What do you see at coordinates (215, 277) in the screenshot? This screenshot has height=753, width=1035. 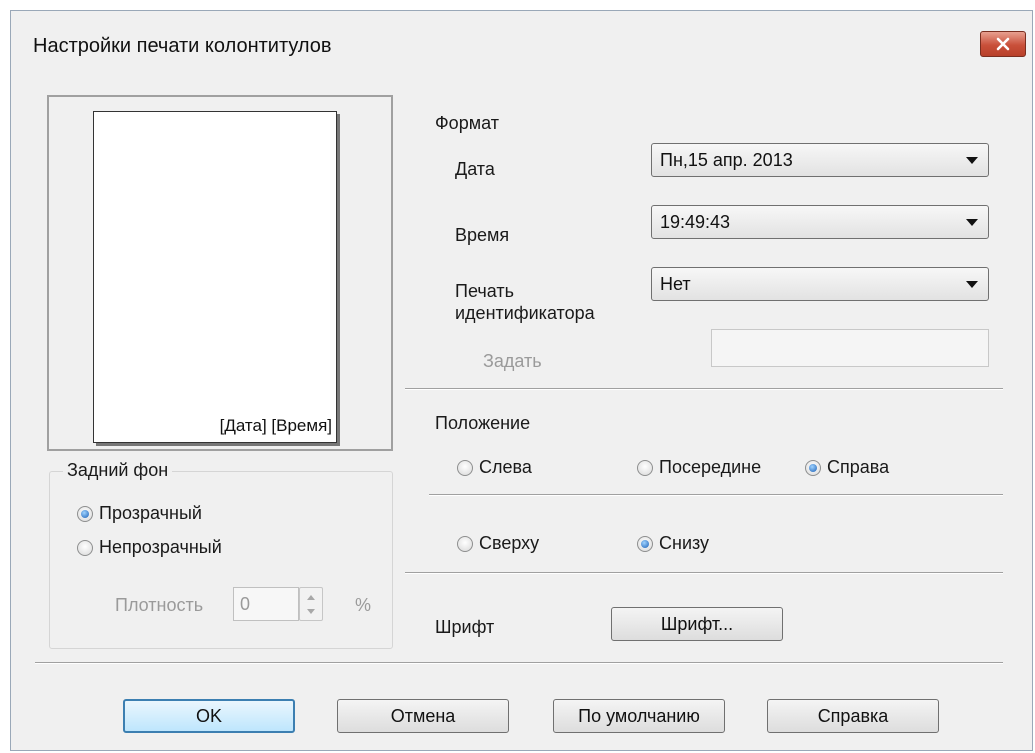 I see `preview-paper: [Дата] [Время]` at bounding box center [215, 277].